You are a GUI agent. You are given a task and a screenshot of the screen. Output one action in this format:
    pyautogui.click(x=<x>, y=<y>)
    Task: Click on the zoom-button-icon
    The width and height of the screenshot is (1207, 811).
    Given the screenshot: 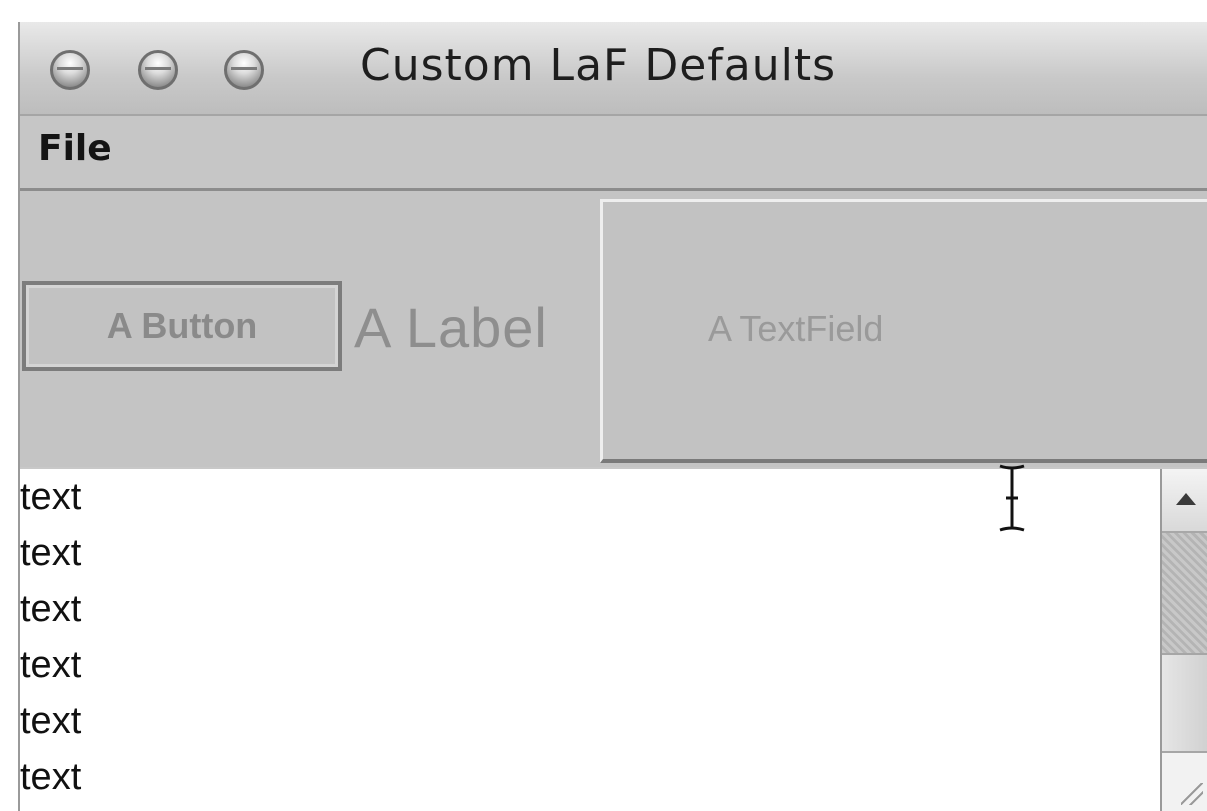 What is the action you would take?
    pyautogui.click(x=244, y=70)
    